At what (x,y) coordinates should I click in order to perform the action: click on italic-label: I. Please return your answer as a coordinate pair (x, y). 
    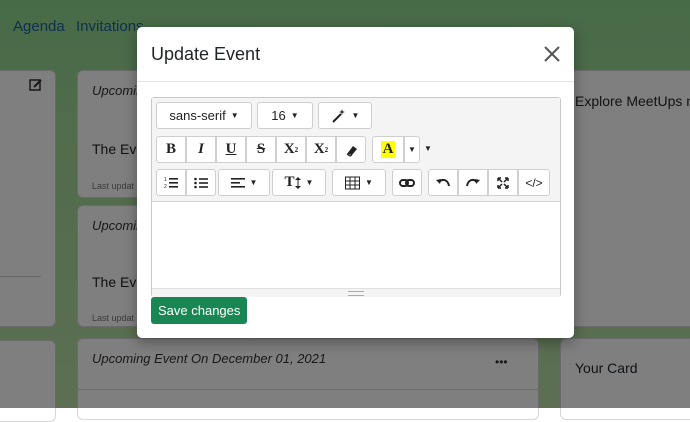
    Looking at the image, I should click on (201, 149).